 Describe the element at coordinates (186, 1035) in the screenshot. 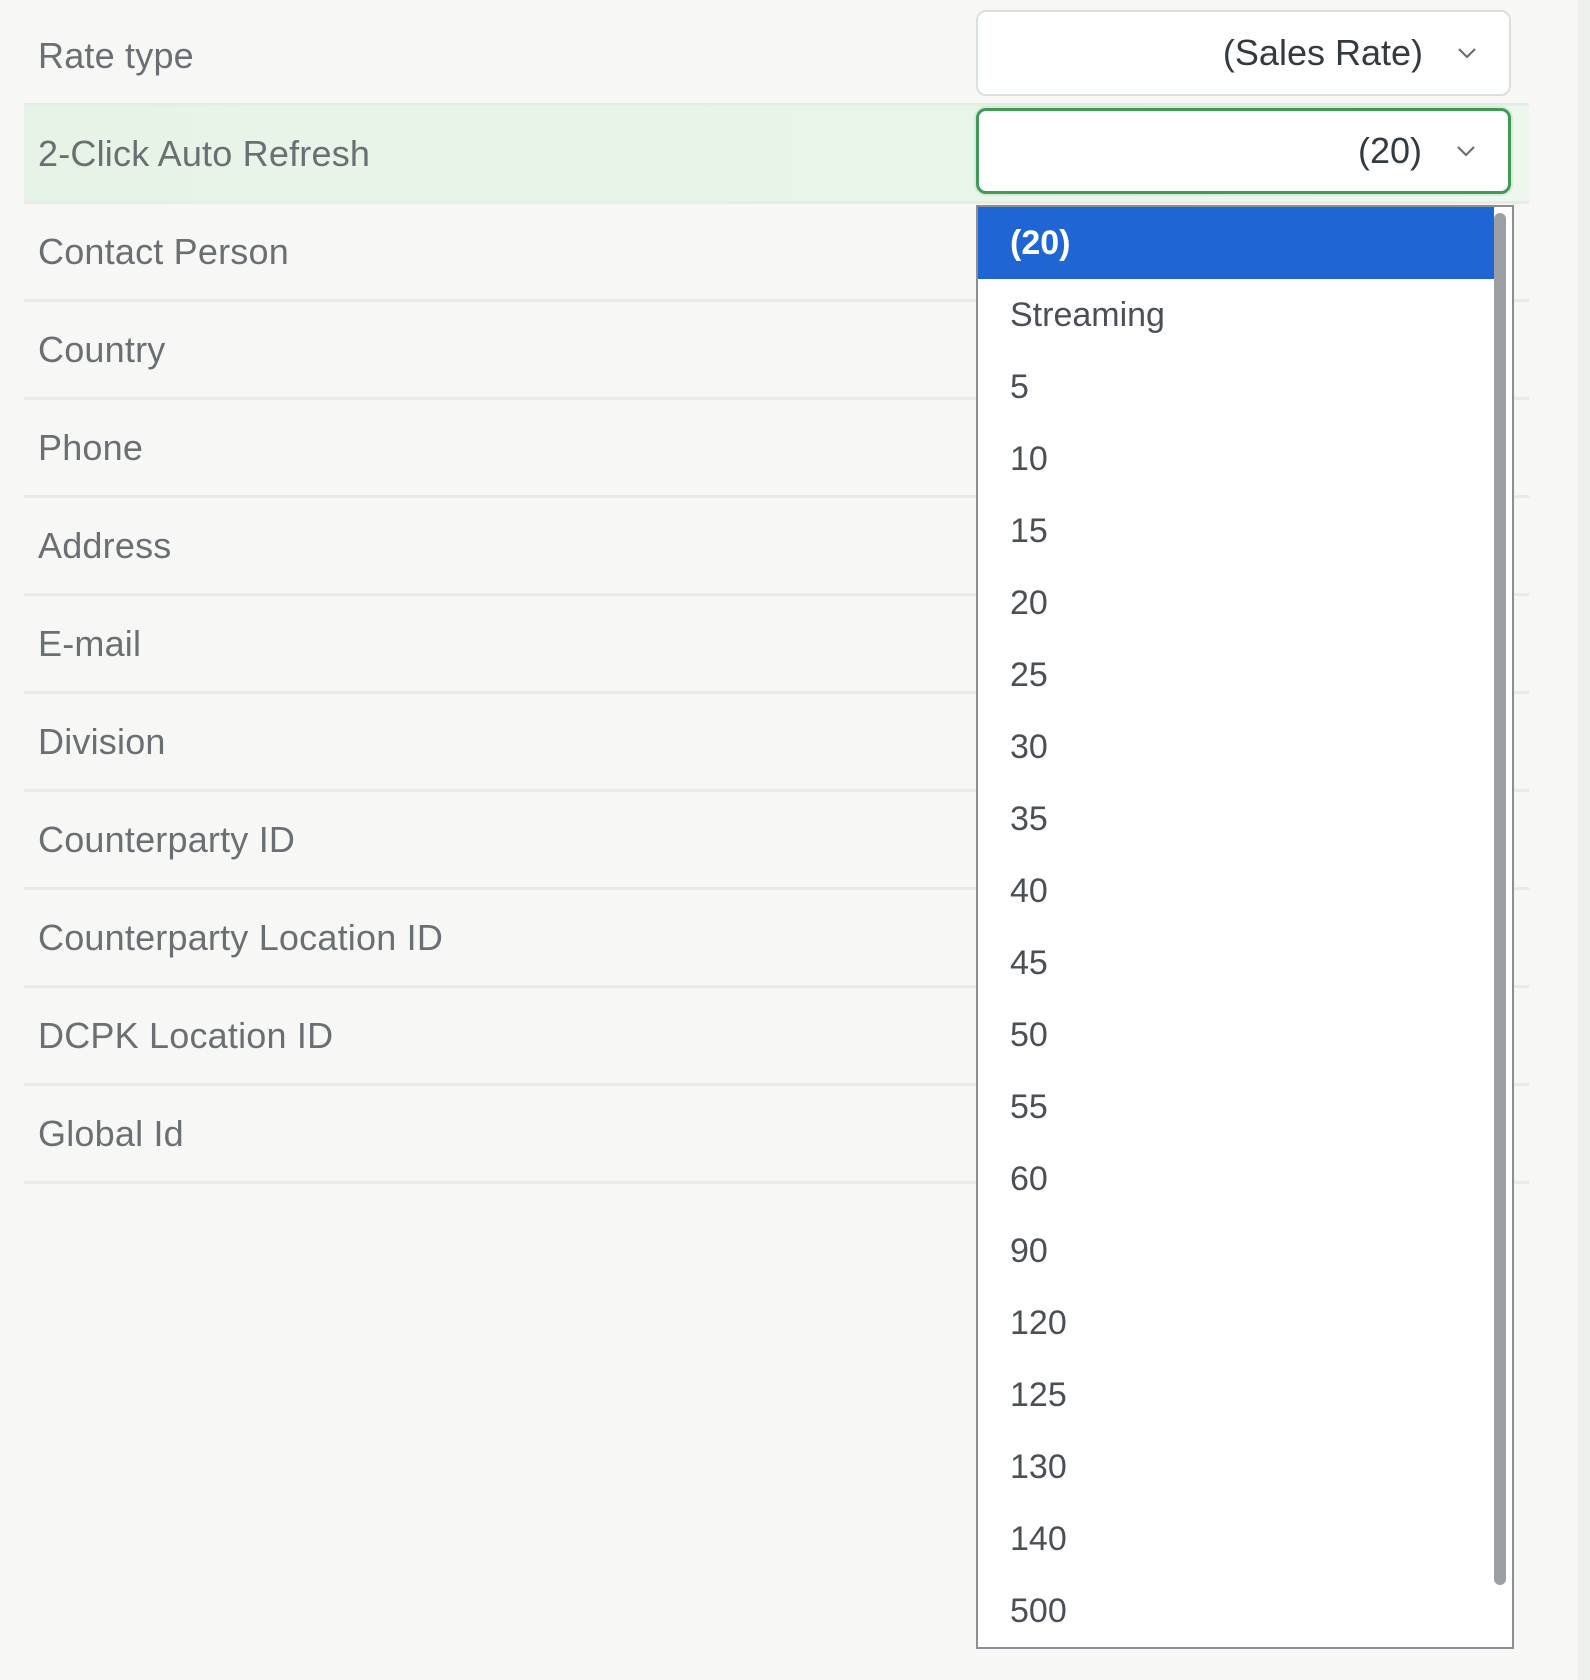

I see `dcpk-location-id-label: DCPK Location ID` at that location.